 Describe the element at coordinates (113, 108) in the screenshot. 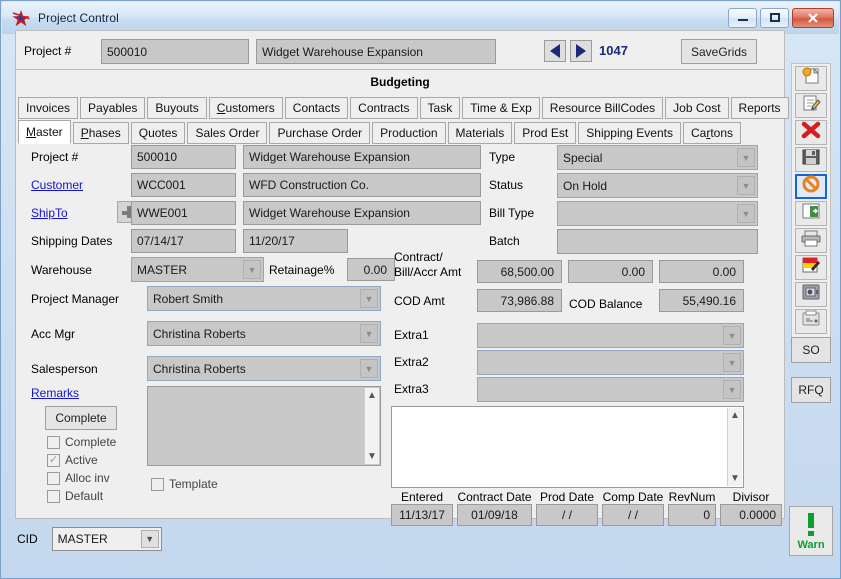

I see `tab-payables: Payables` at that location.